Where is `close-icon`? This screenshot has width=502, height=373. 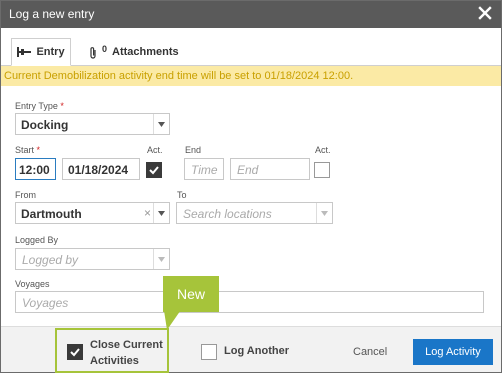 close-icon is located at coordinates (485, 13).